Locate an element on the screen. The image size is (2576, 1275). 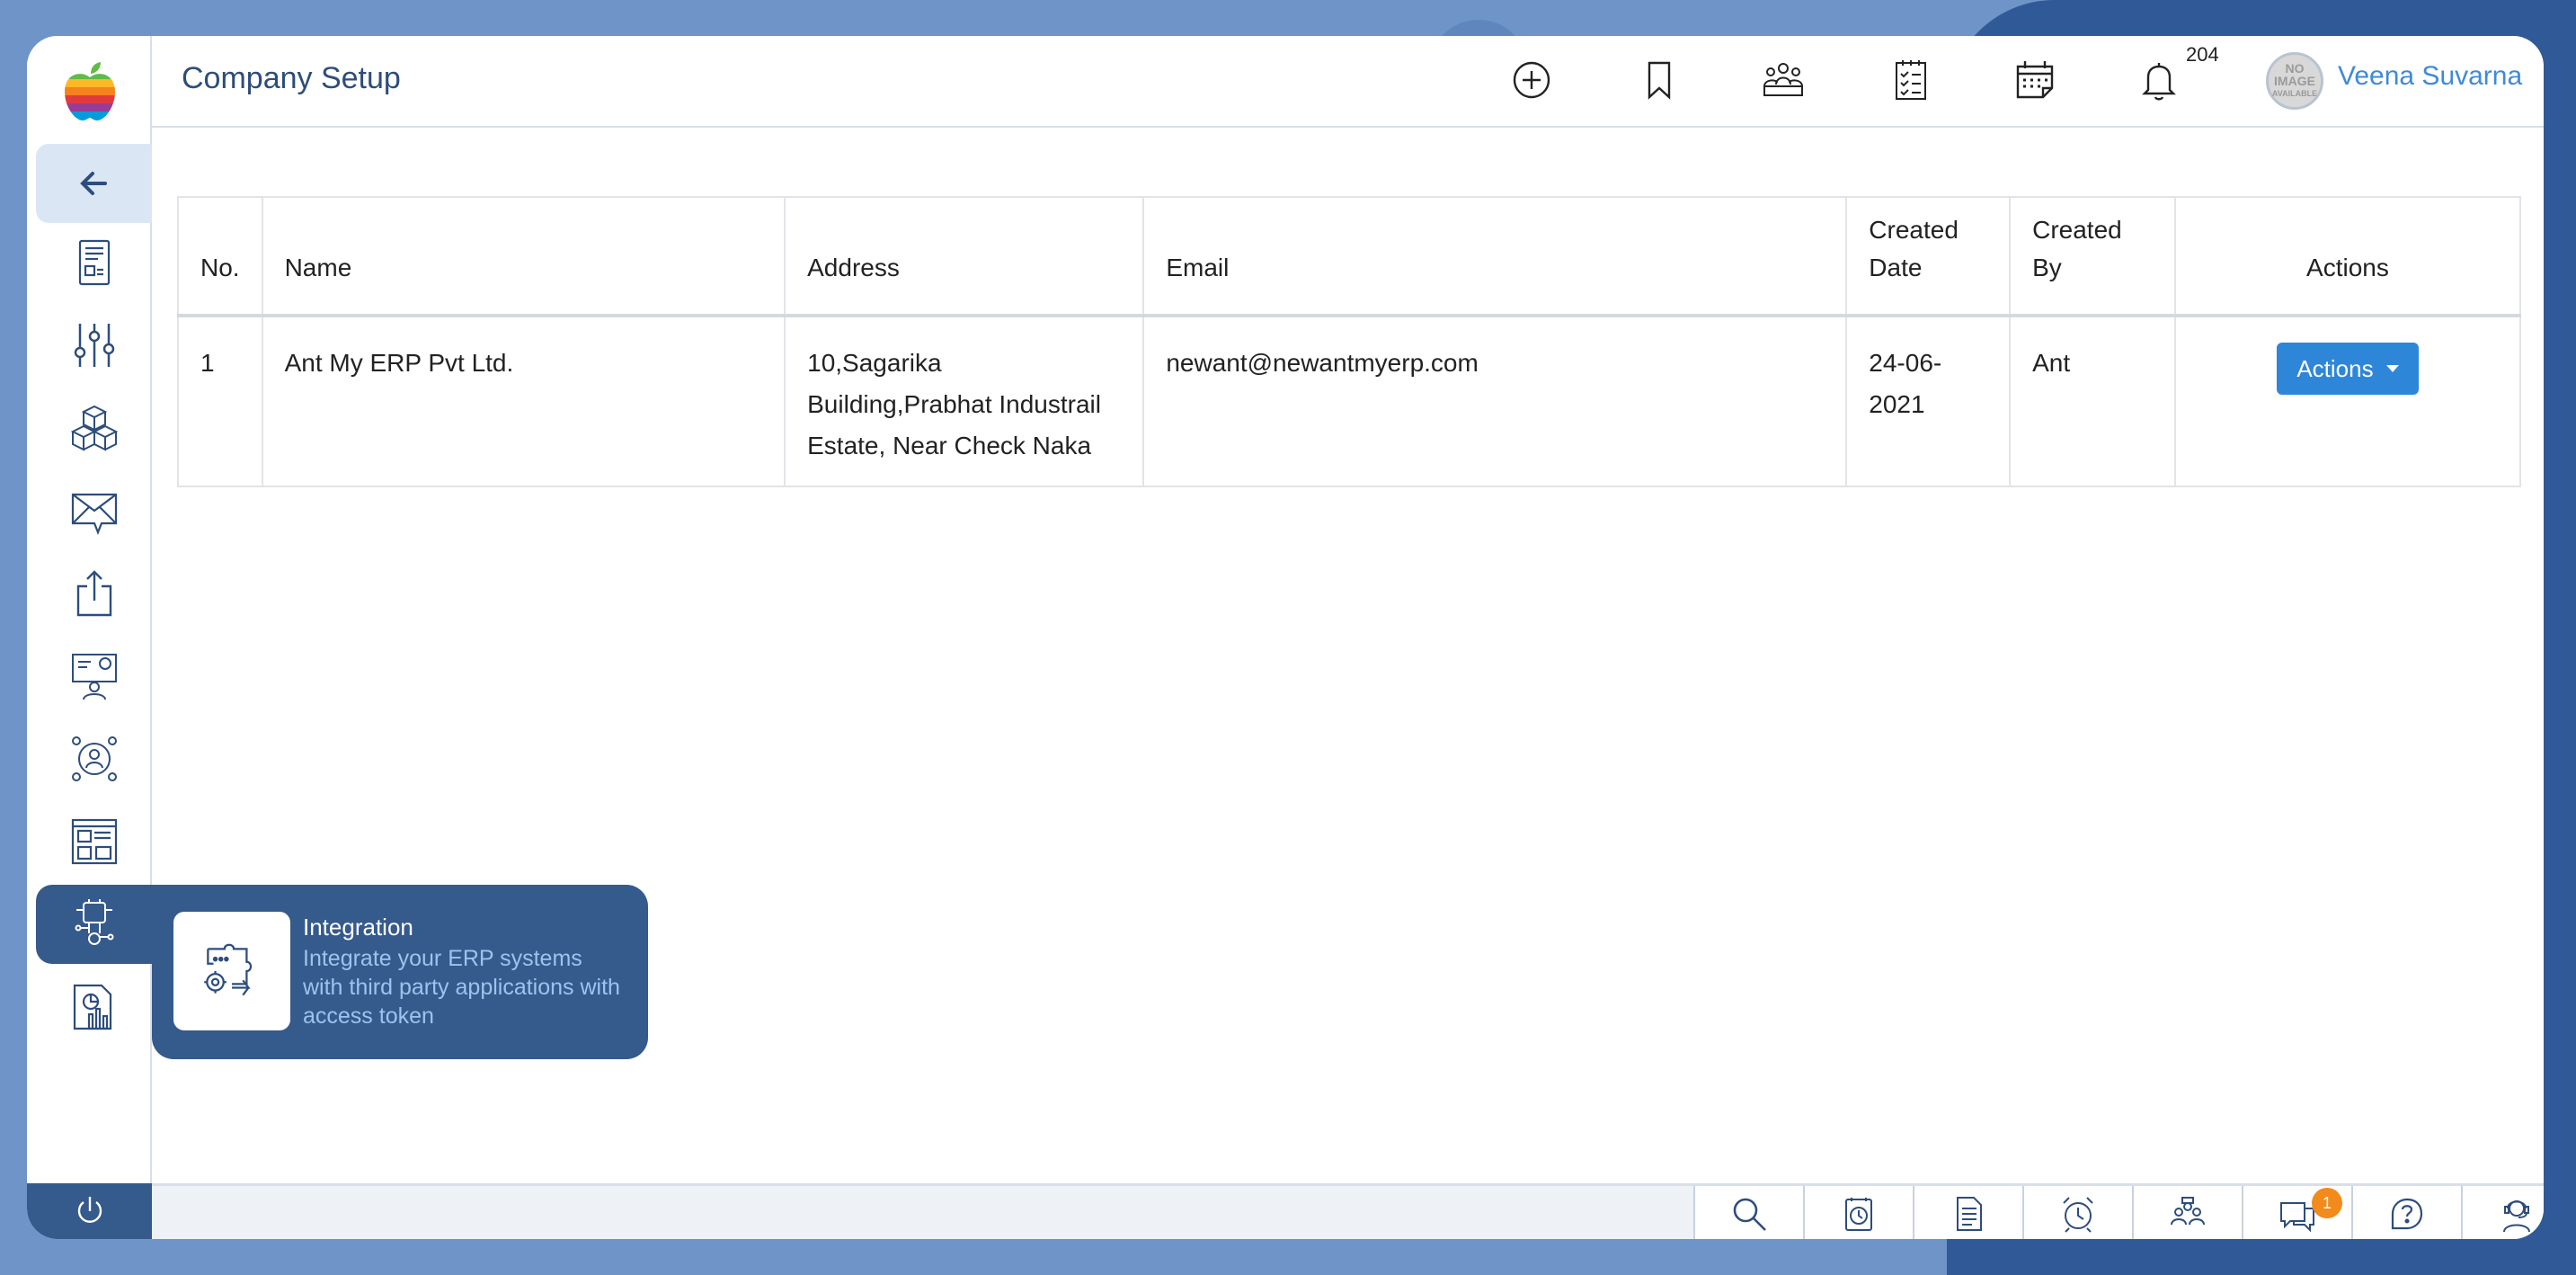
profile-card-icon is located at coordinates (94, 841).